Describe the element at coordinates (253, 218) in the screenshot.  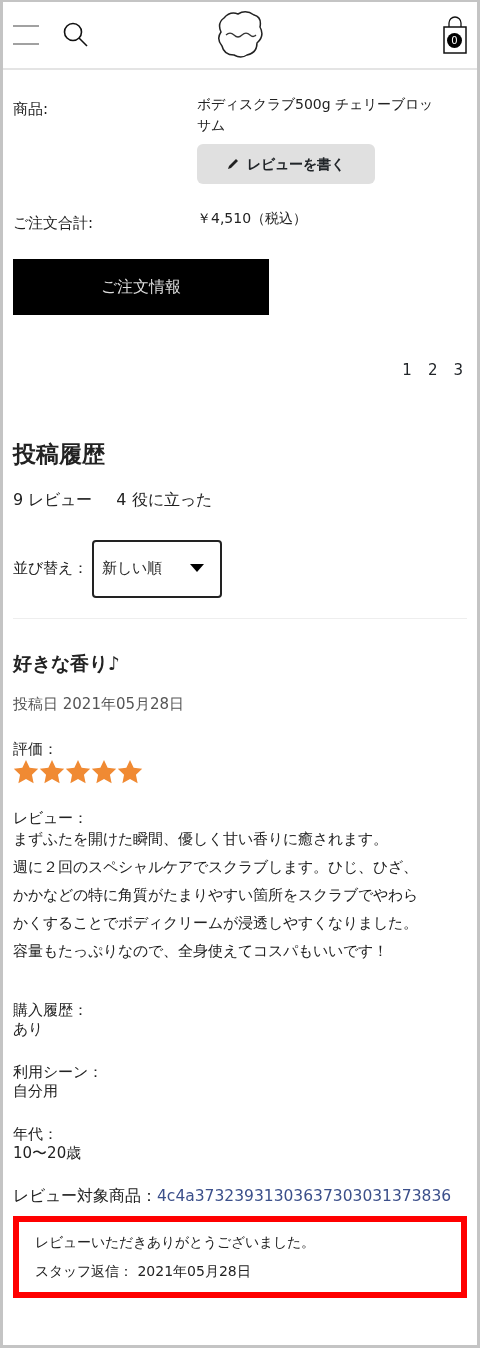
I see `field-value: ￥4,510（税込）` at that location.